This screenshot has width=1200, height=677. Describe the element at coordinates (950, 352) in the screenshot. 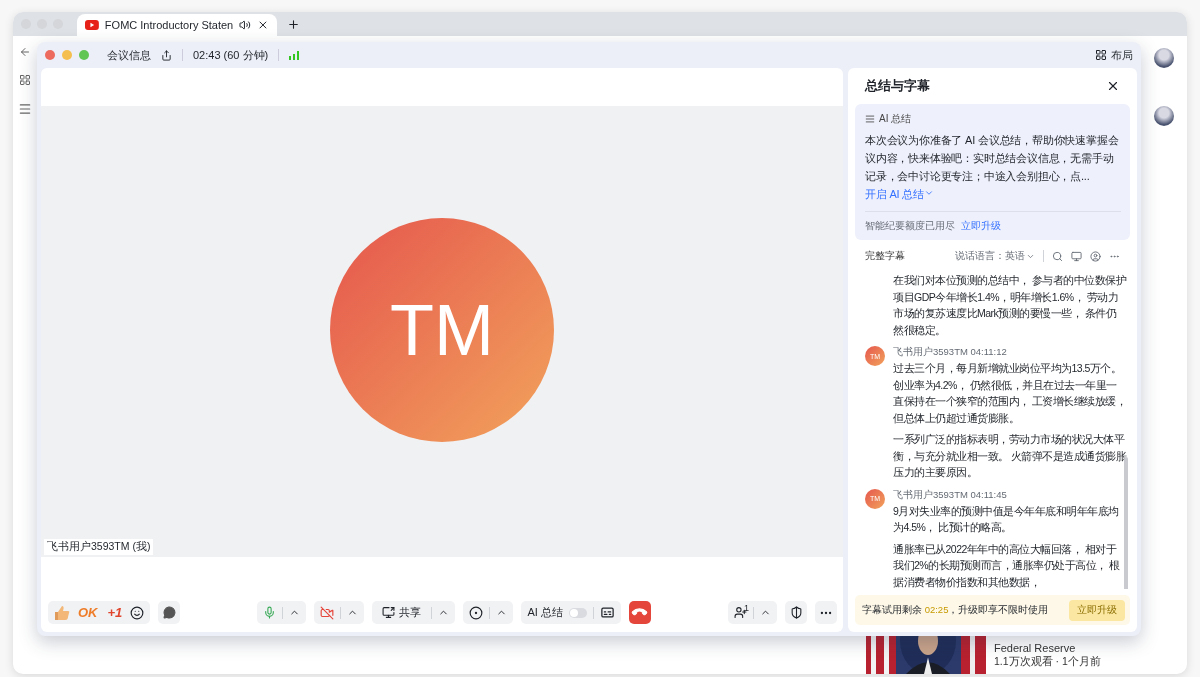

I see `speaker-meta: 飞书用户3593TM 04:11:12` at that location.